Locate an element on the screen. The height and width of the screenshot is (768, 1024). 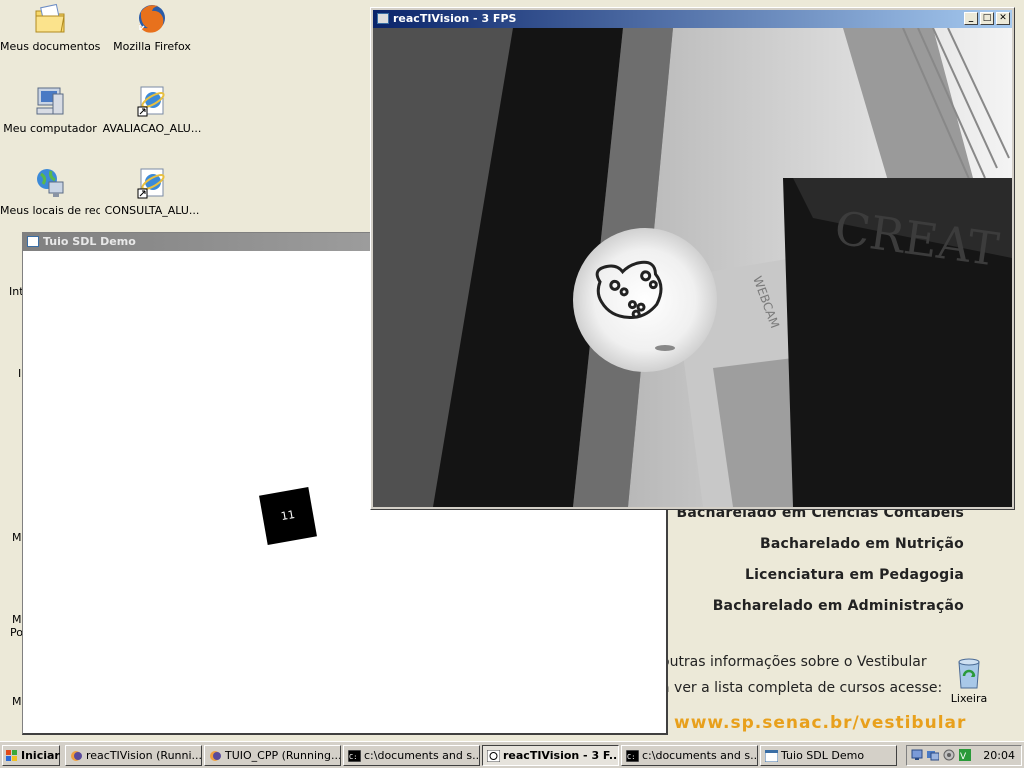
start-button: Iniciar is located at coordinates (31, 755).